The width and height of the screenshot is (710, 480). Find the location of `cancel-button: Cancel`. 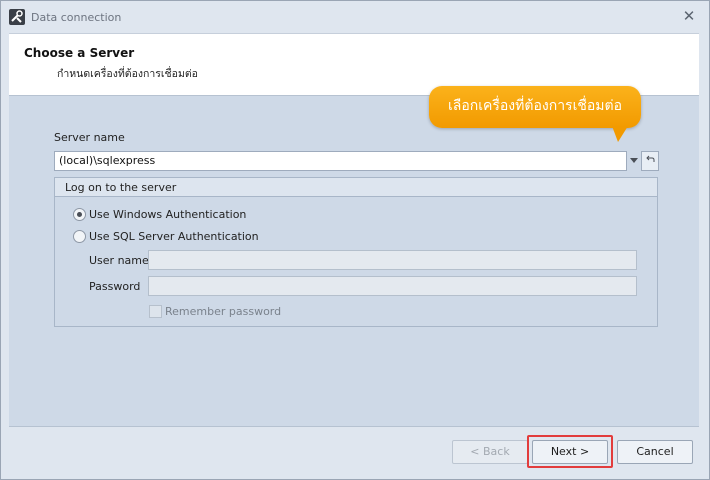

cancel-button: Cancel is located at coordinates (655, 452).